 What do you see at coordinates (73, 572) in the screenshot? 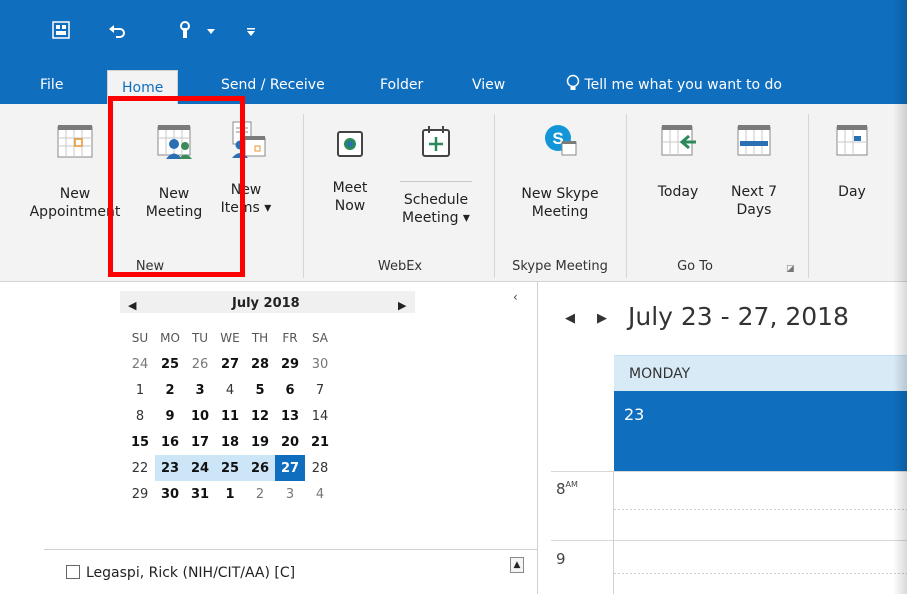
I see `calendar-checkbox` at bounding box center [73, 572].